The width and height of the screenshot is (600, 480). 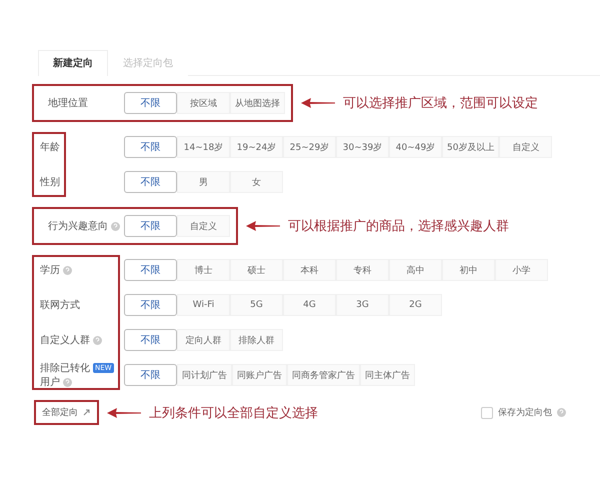 I want to click on option-button: 50岁及以上, so click(x=471, y=147).